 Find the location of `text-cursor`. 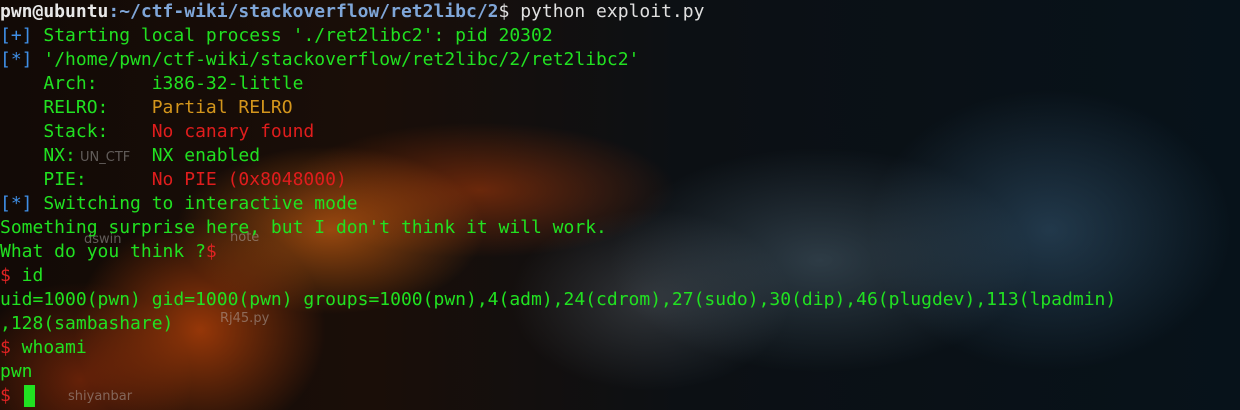

text-cursor is located at coordinates (29, 396).